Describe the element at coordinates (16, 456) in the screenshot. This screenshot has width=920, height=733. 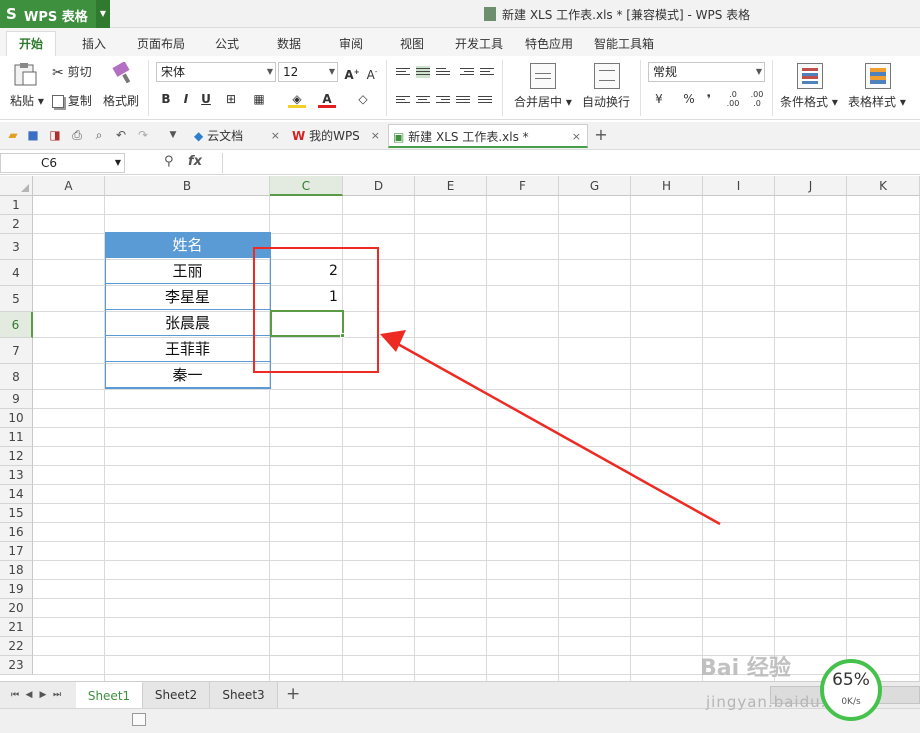
I see `row-header-12: 12` at that location.